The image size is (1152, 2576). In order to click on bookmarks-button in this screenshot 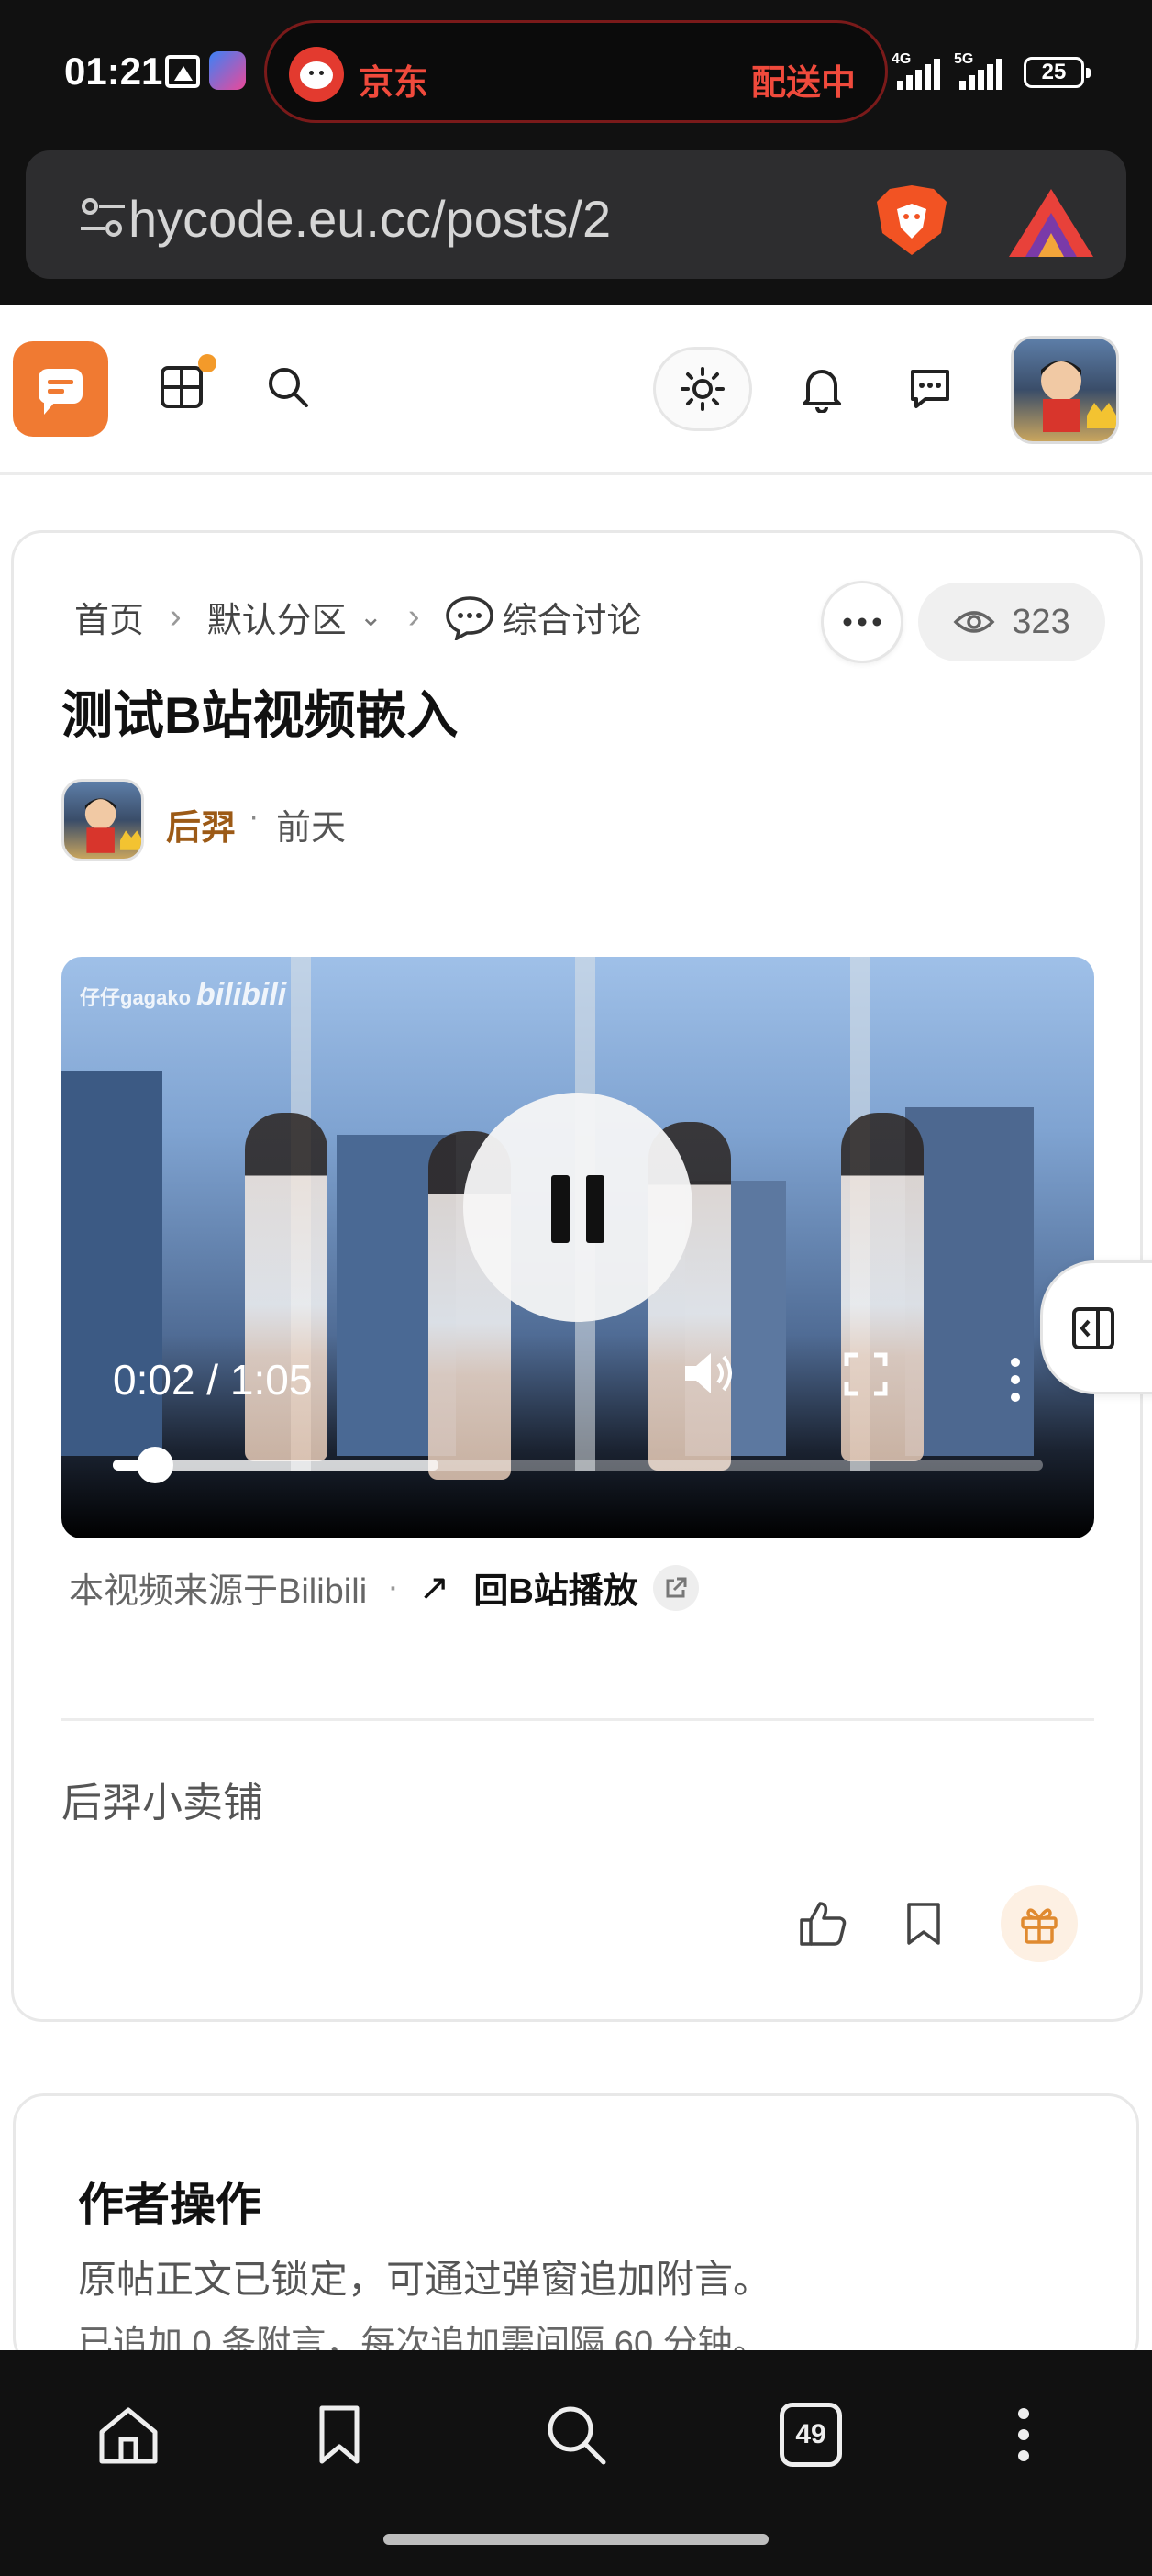, I will do `click(339, 2435)`.